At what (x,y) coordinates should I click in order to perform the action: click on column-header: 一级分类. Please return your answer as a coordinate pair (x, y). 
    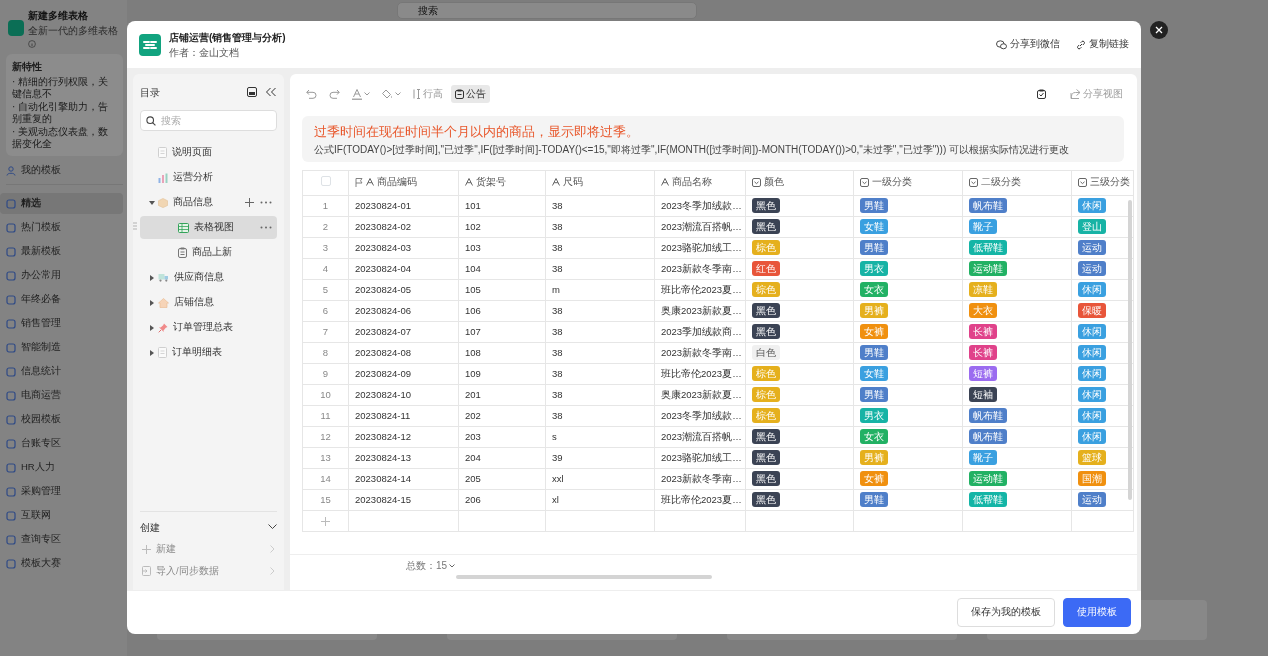
    Looking at the image, I should click on (908, 183).